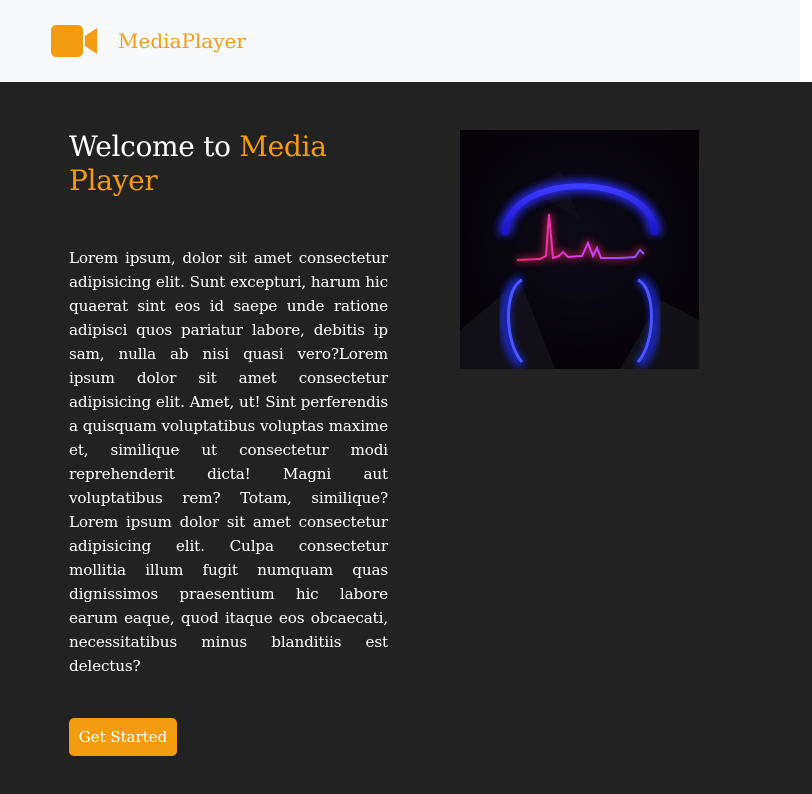 The image size is (812, 794). What do you see at coordinates (219, 164) in the screenshot?
I see `hero-title: Welcome to Media Player` at bounding box center [219, 164].